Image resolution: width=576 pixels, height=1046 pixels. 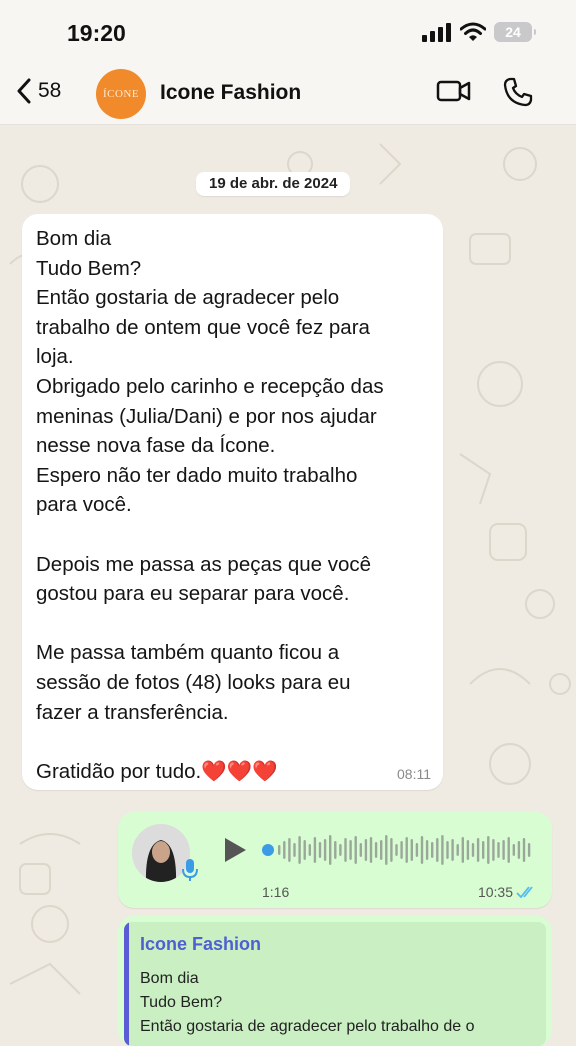 What do you see at coordinates (188, 298) in the screenshot?
I see `message-line: Então gostaria de agradecer pelo` at bounding box center [188, 298].